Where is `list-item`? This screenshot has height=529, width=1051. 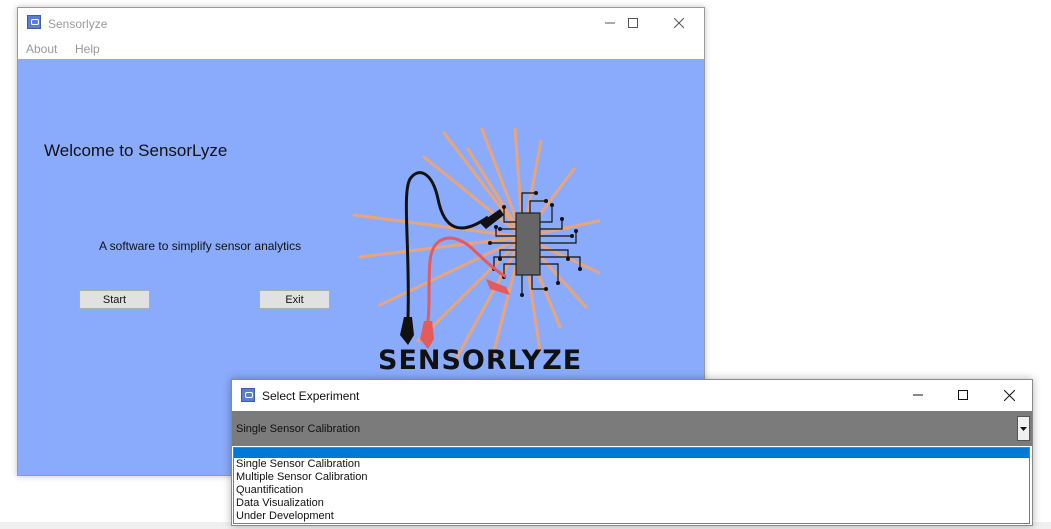
list-item is located at coordinates (631, 453).